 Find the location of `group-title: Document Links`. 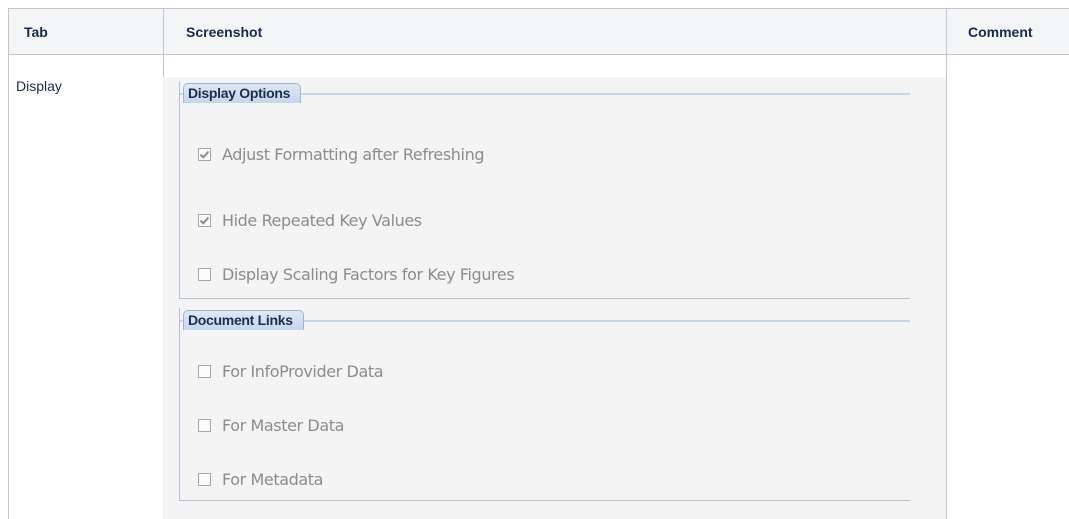

group-title: Document Links is located at coordinates (243, 320).